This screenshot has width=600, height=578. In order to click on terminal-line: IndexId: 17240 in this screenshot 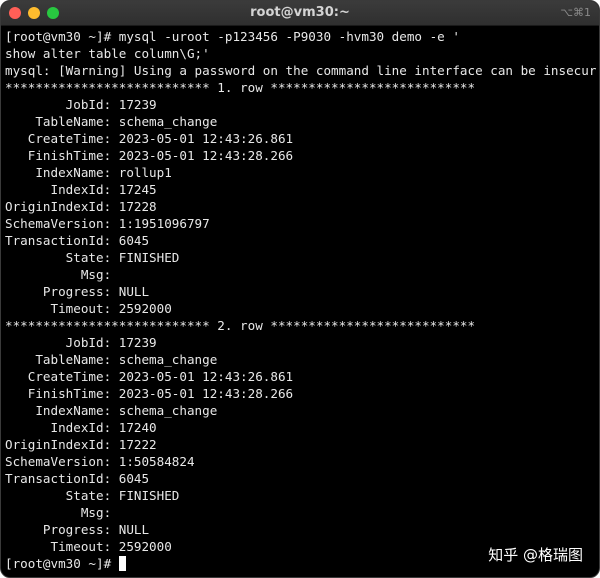, I will do `click(301, 427)`.